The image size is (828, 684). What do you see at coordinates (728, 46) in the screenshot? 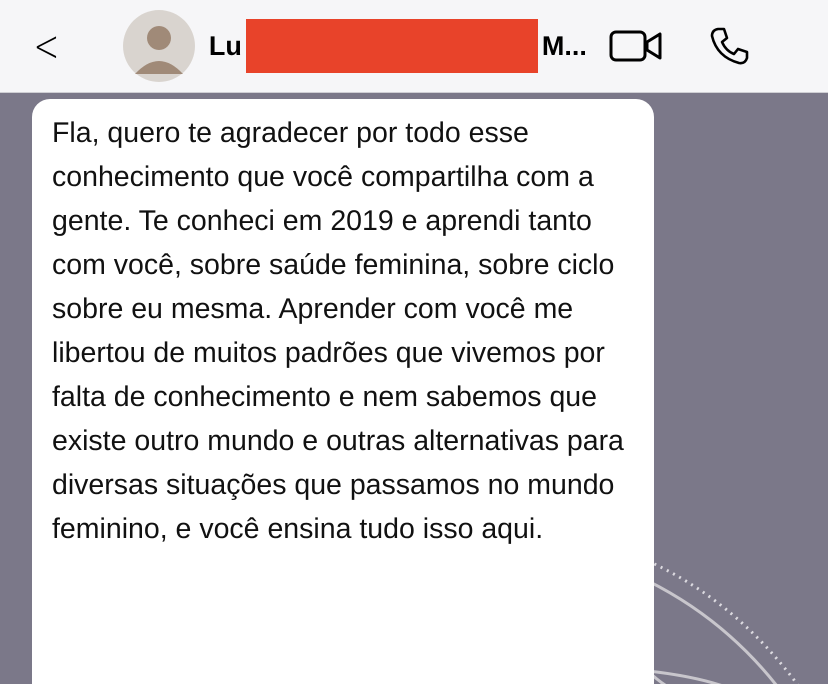
I see `phone-call-icon` at bounding box center [728, 46].